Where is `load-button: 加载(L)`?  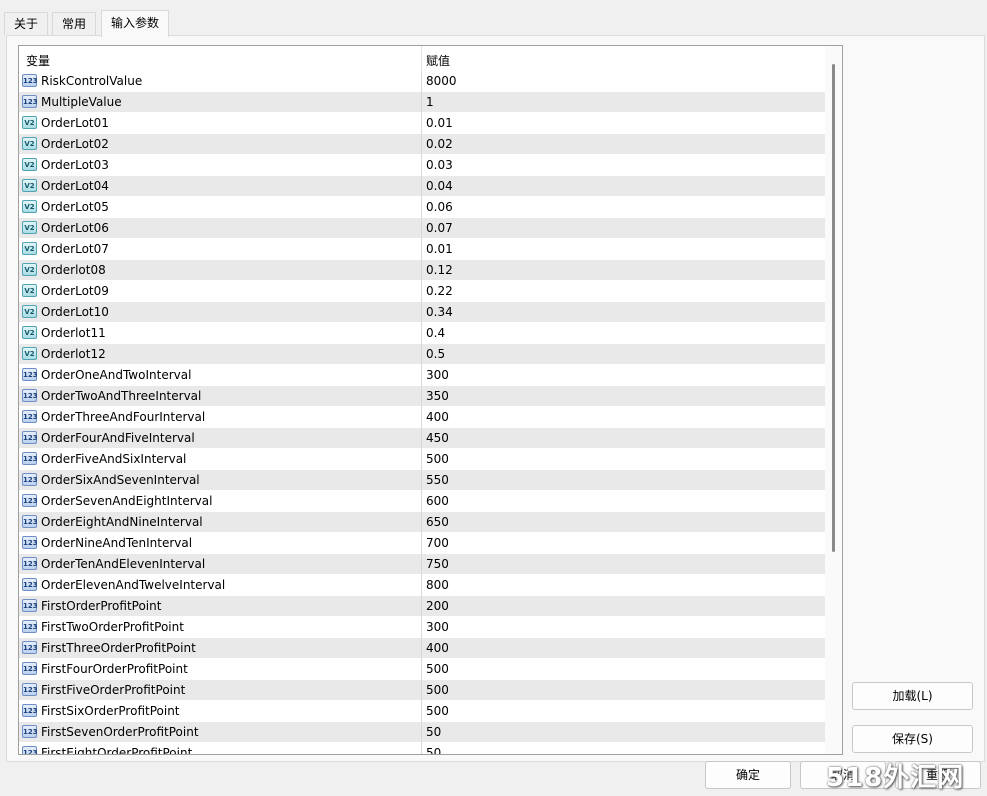 load-button: 加载(L) is located at coordinates (912, 696).